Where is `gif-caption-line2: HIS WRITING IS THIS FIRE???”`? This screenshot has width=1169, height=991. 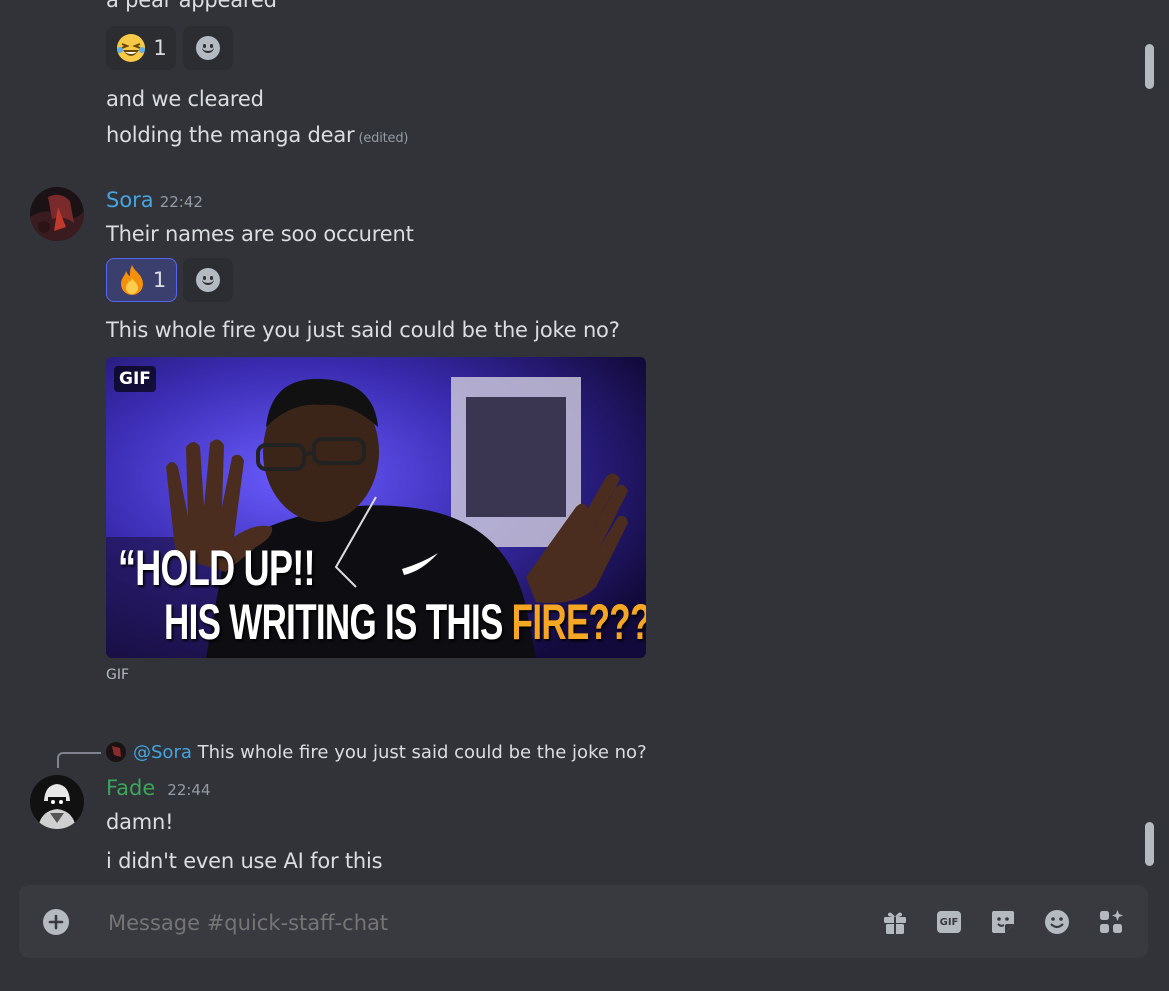
gif-caption-line2: HIS WRITING IS THIS FIRE???” is located at coordinates (405, 622).